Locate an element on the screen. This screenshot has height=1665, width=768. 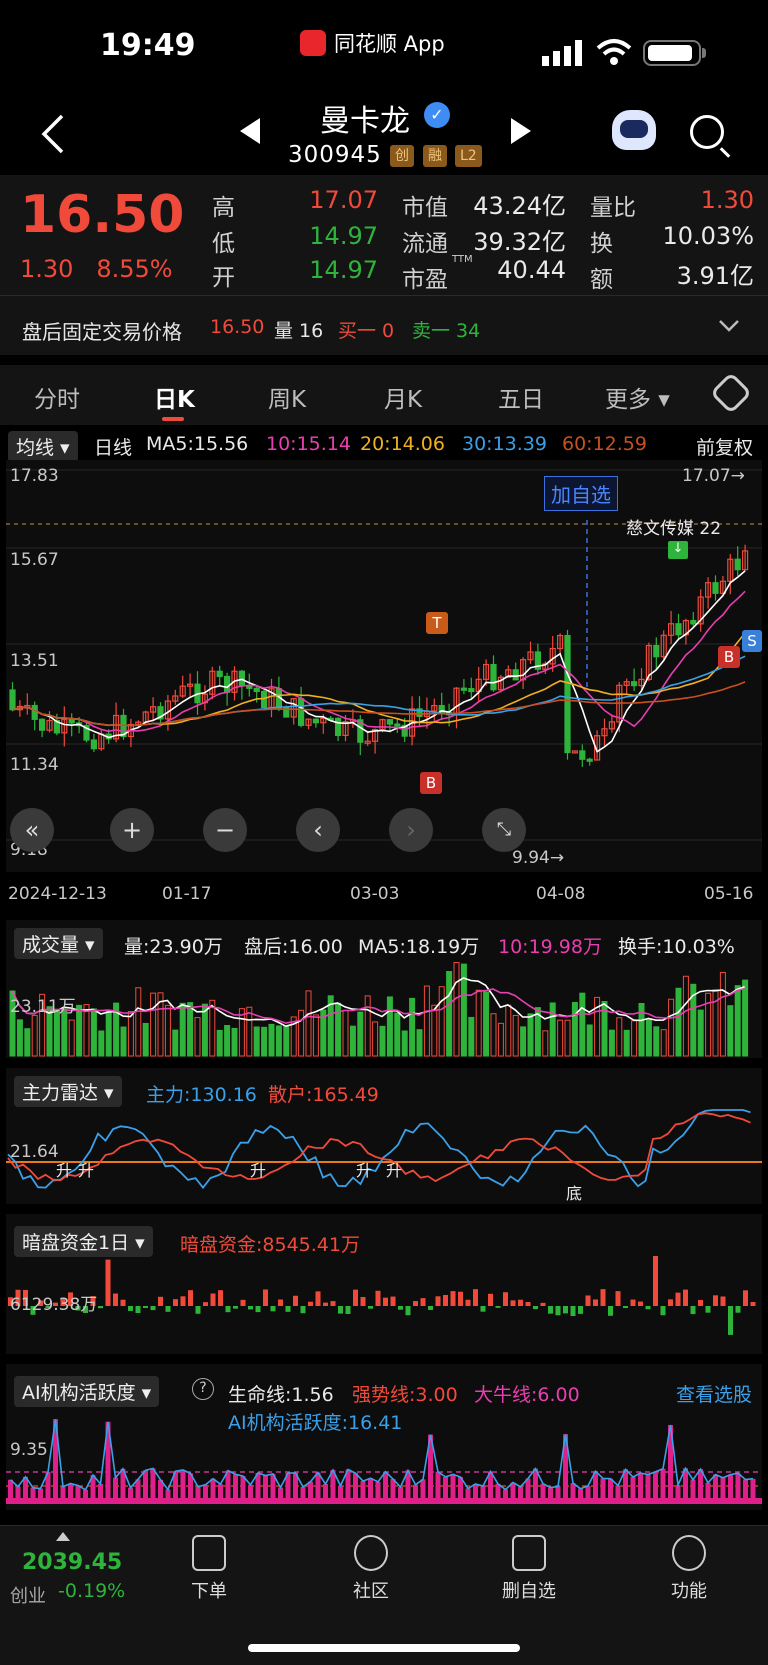
volume-selector: 成交量 ▾ is located at coordinates (58, 943).